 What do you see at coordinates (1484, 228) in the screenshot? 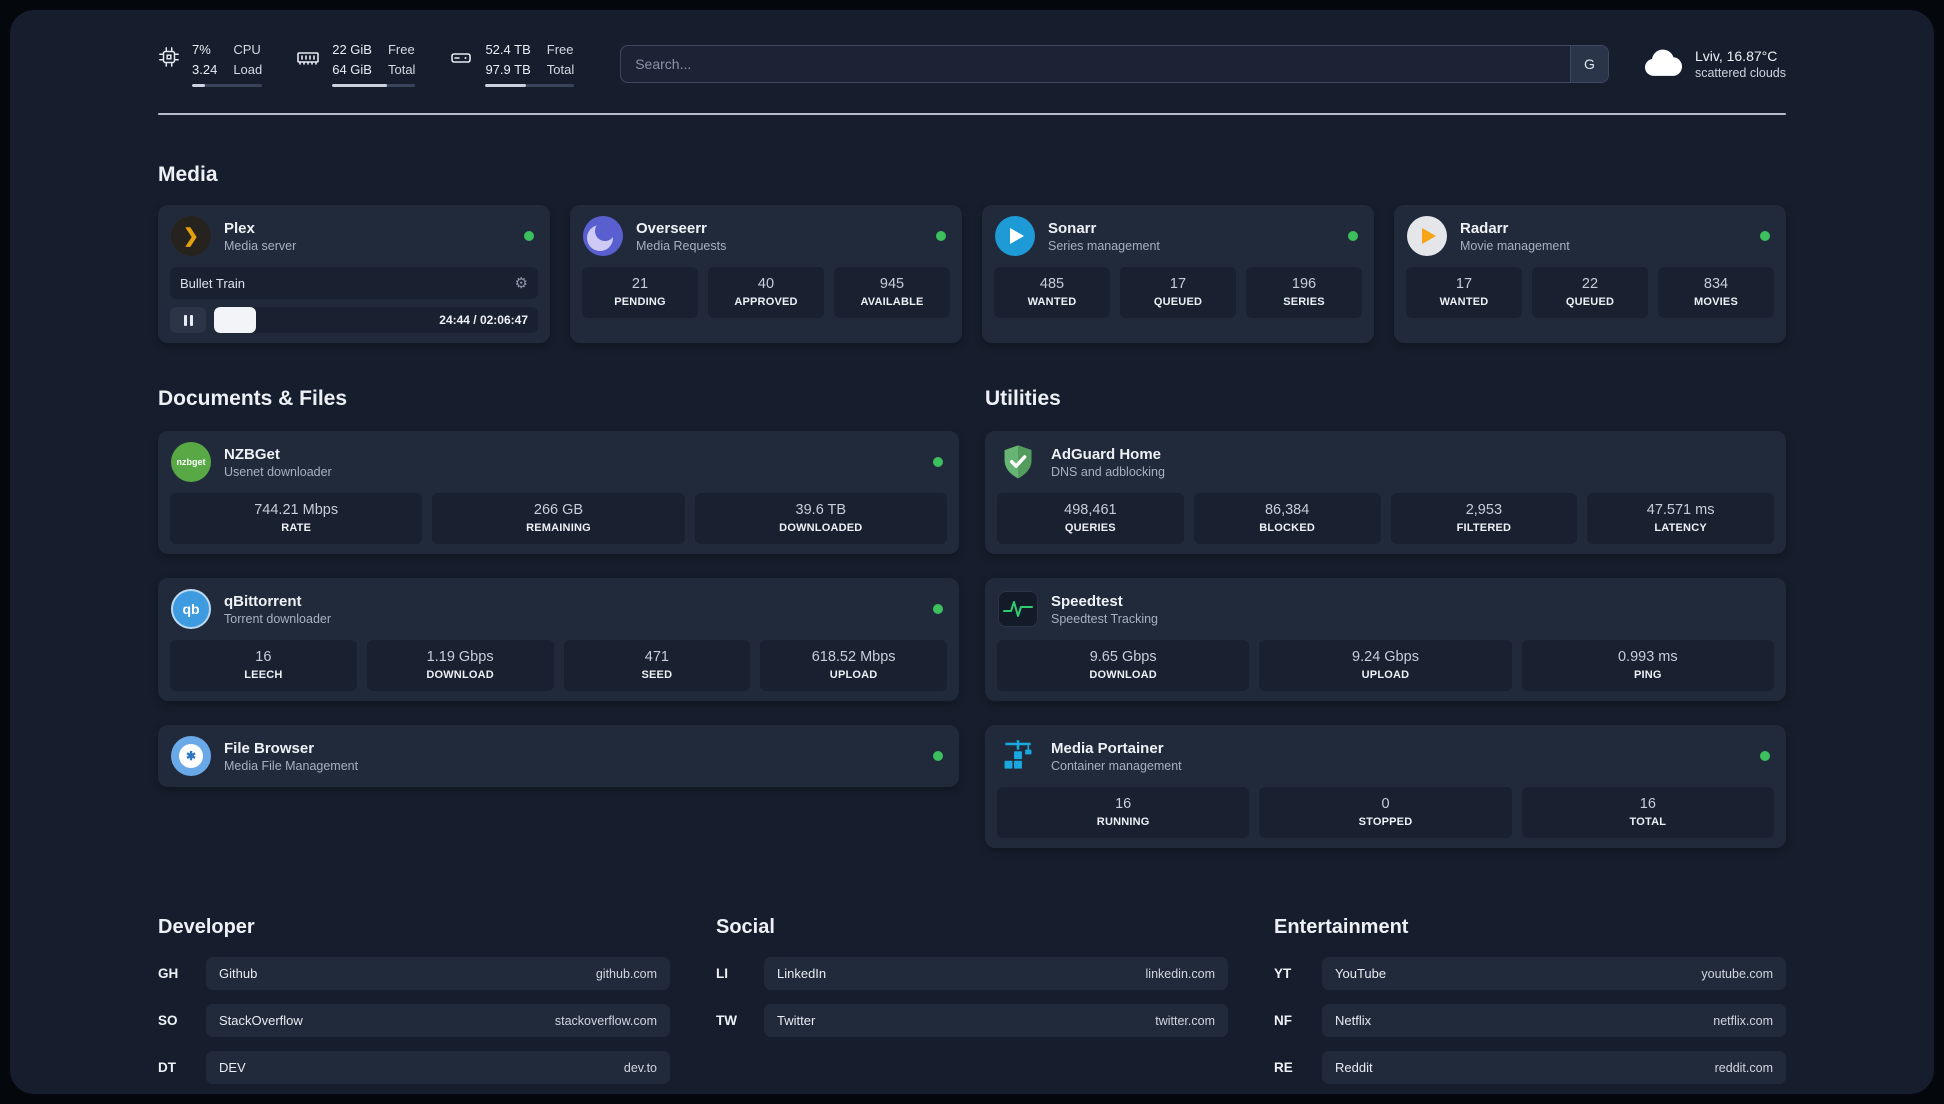
I see `app-name: Radarr` at bounding box center [1484, 228].